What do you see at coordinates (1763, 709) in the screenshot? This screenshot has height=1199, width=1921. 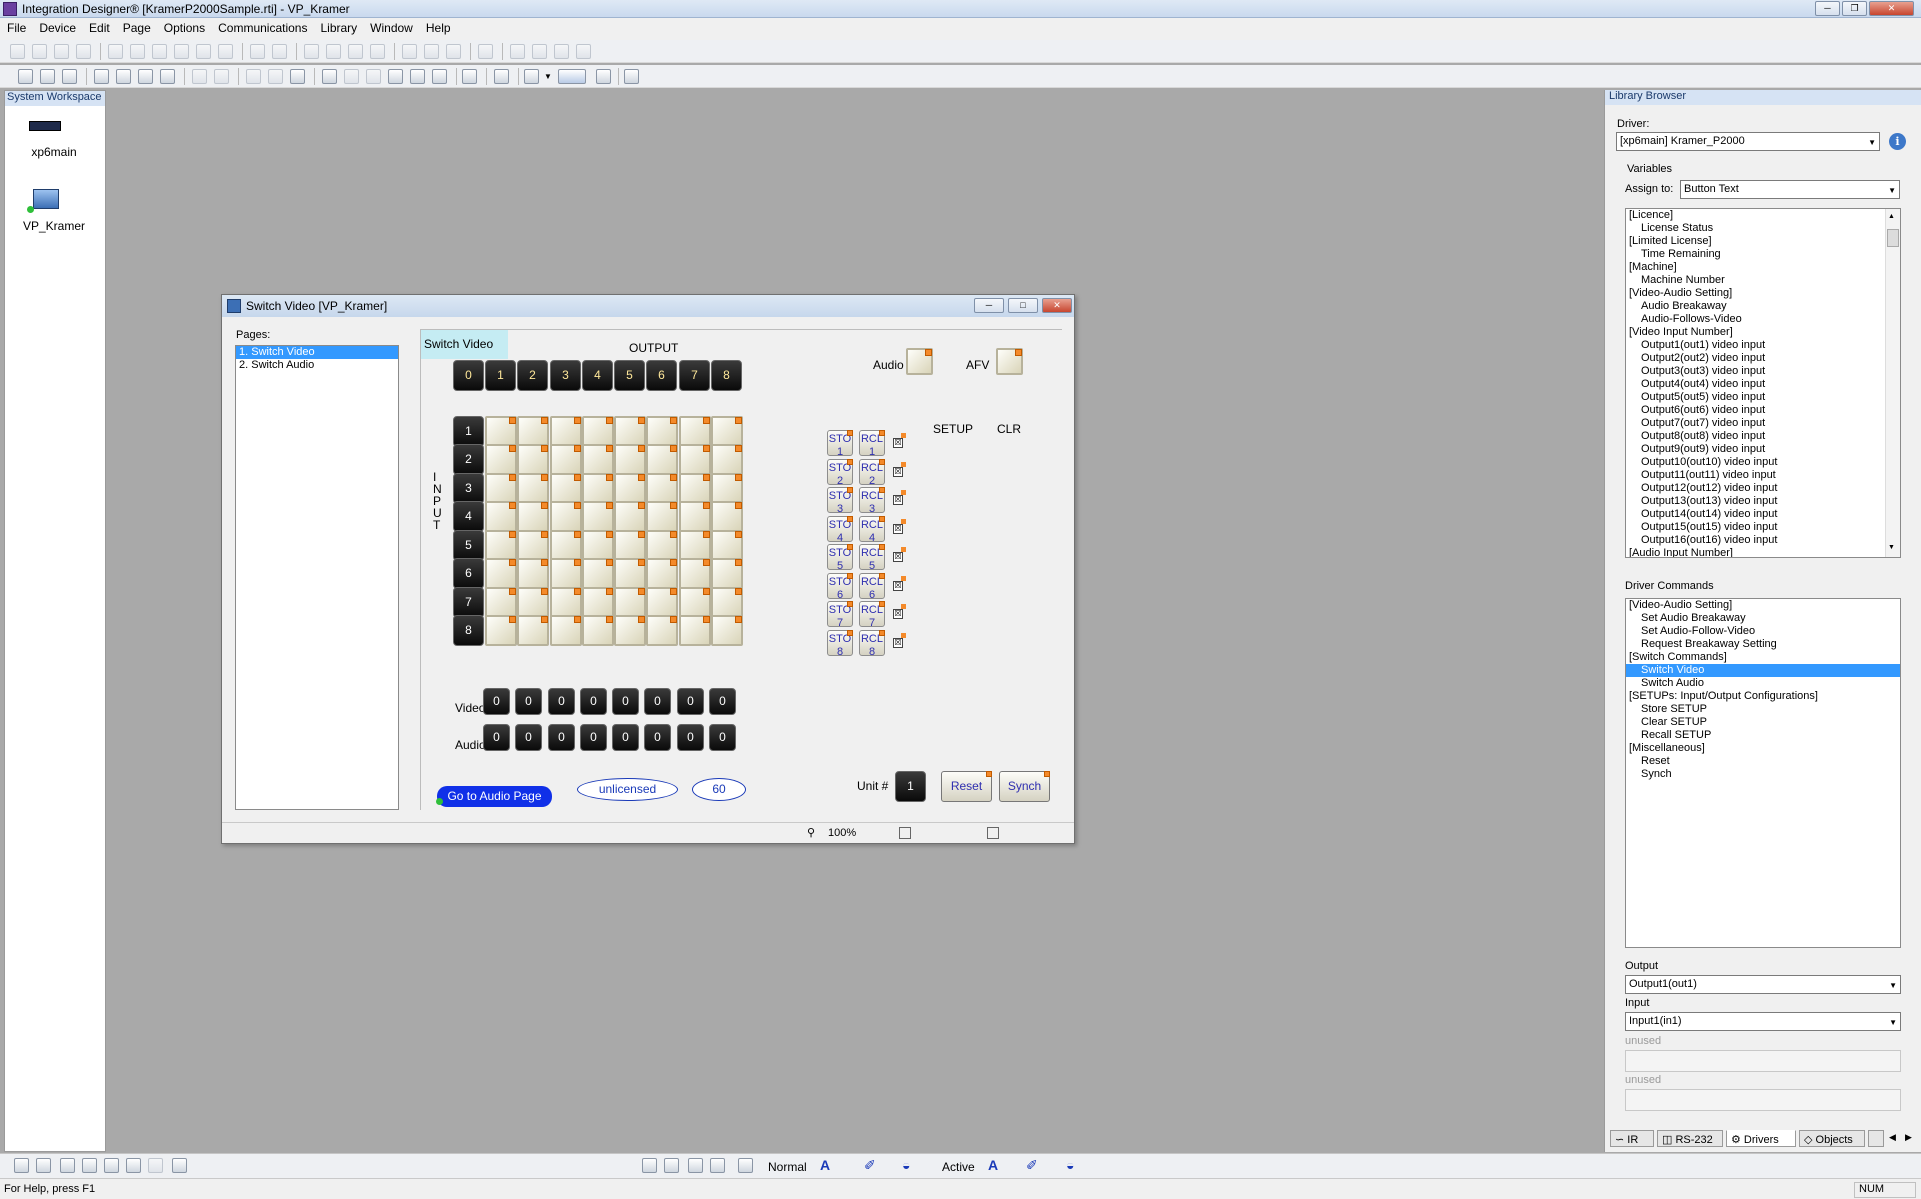 I see `command-item: Store SETUP` at bounding box center [1763, 709].